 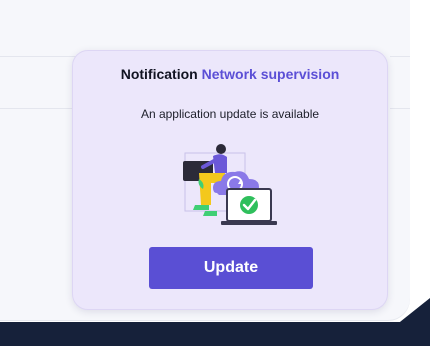 I want to click on notification-title-prefix: Notification, so click(x=159, y=74).